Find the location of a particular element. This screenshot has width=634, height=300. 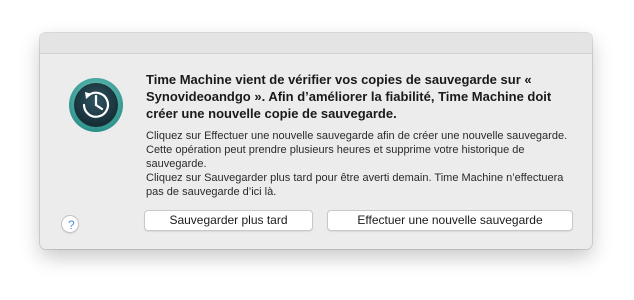

backup-later-button: Sauvegarder plus tard is located at coordinates (228, 220).